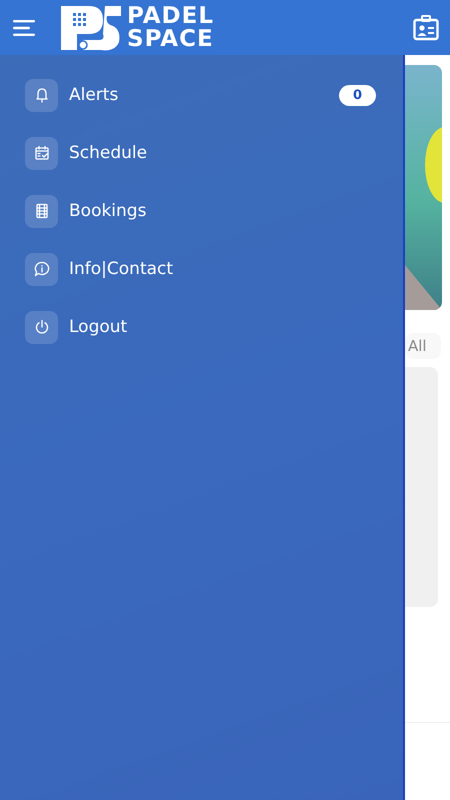 This screenshot has width=450, height=800. I want to click on menu-label: Schedule, so click(108, 153).